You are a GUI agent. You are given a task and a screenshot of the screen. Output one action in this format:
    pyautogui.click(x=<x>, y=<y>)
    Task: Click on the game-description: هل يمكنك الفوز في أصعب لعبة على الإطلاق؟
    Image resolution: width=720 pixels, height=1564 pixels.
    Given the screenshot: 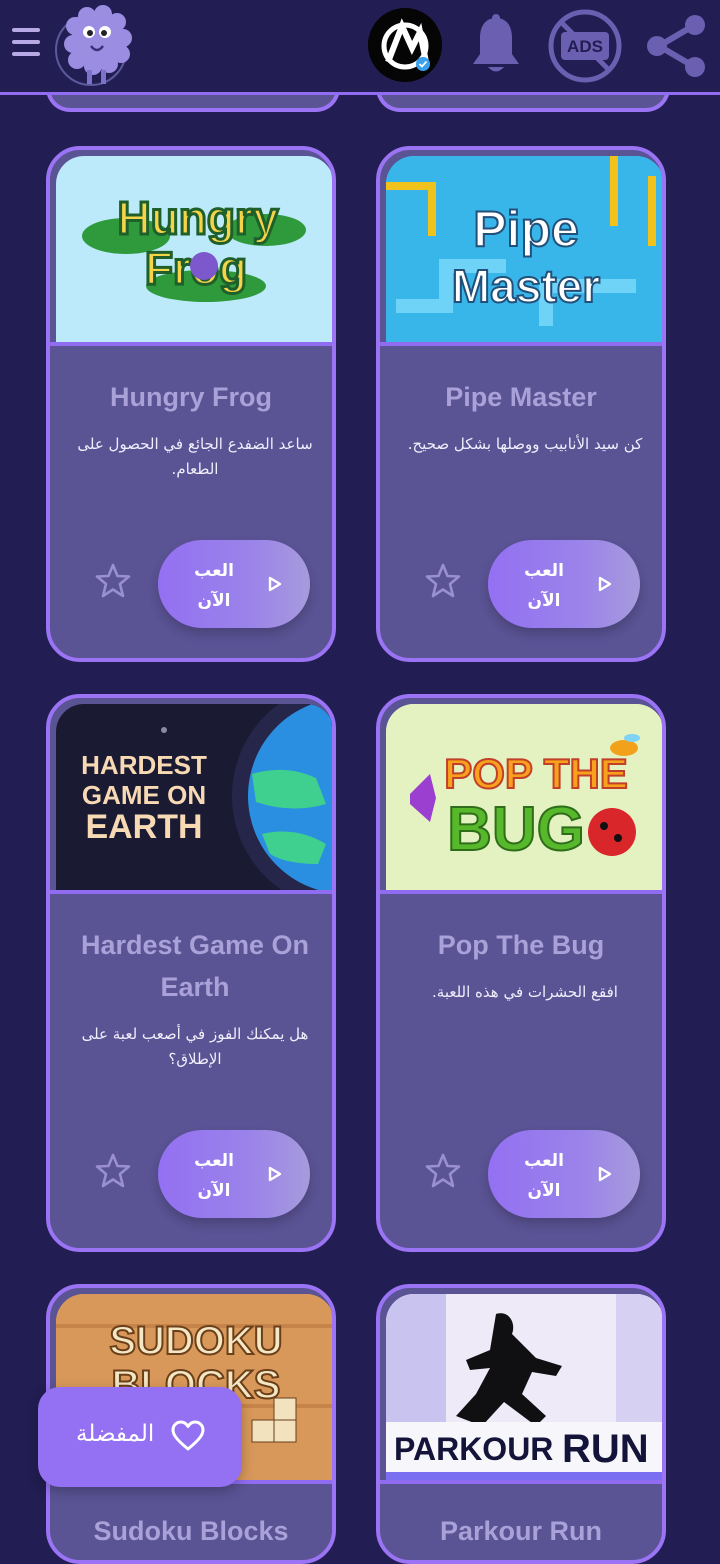 What is the action you would take?
    pyautogui.click(x=195, y=1046)
    